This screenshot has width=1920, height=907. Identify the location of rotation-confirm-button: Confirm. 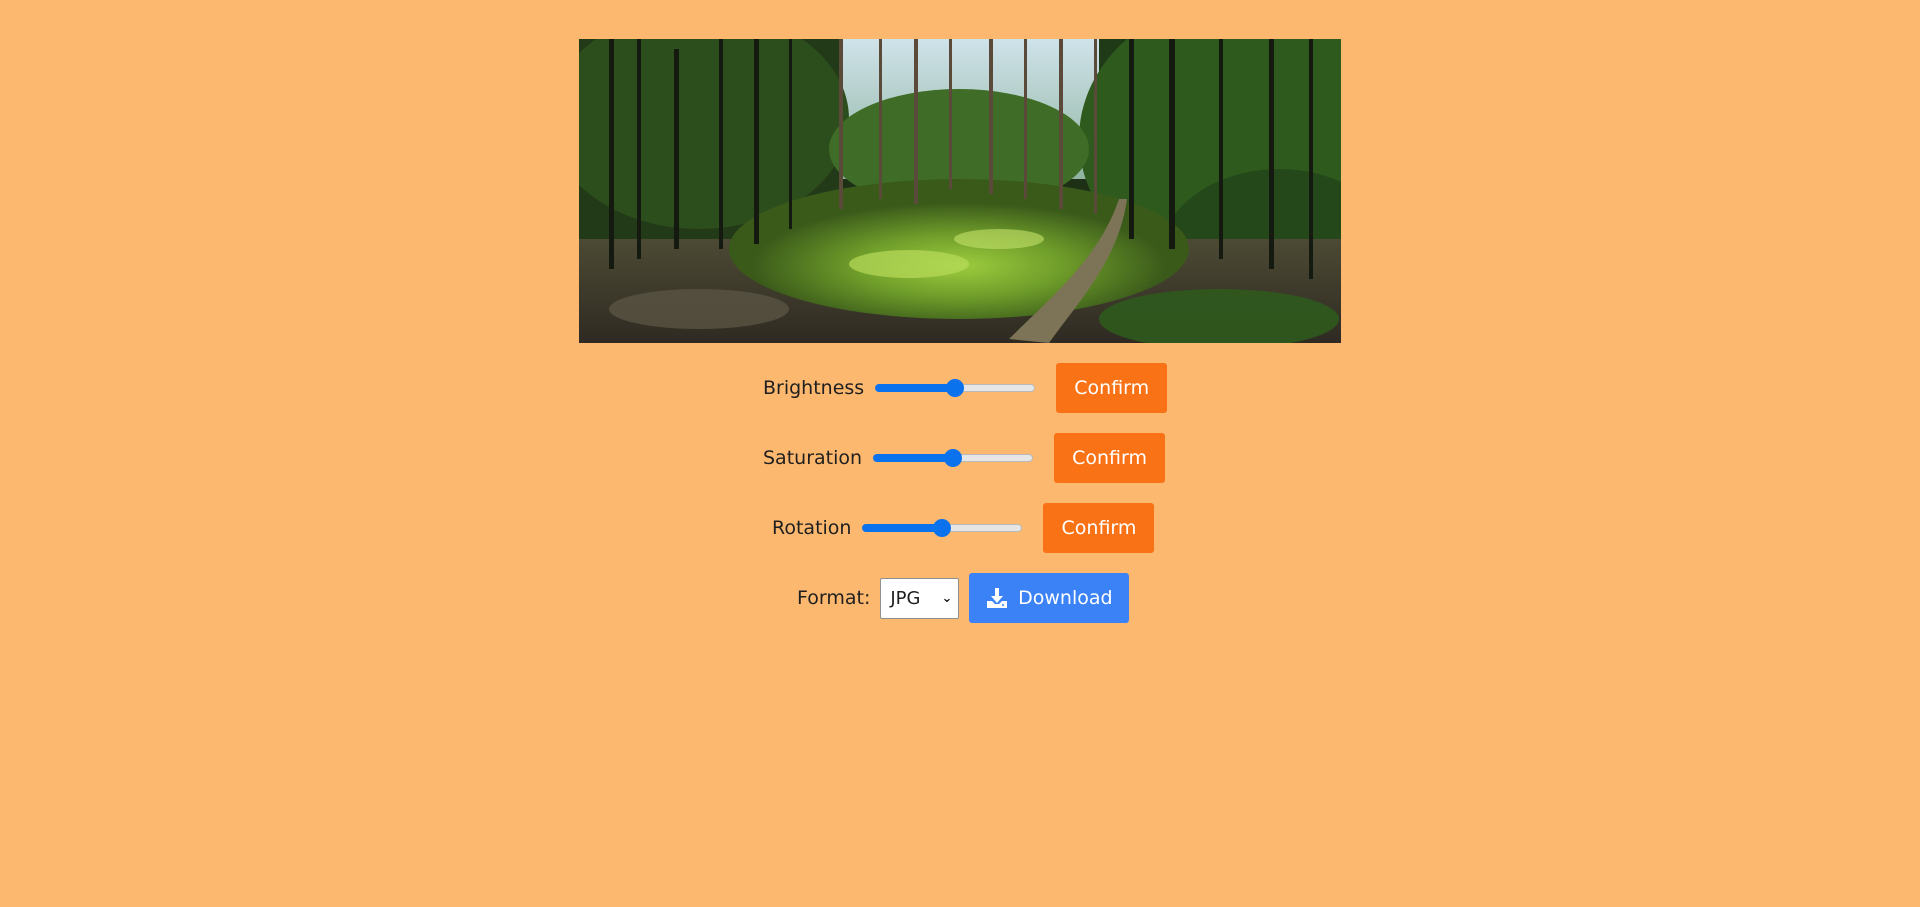
(1099, 528).